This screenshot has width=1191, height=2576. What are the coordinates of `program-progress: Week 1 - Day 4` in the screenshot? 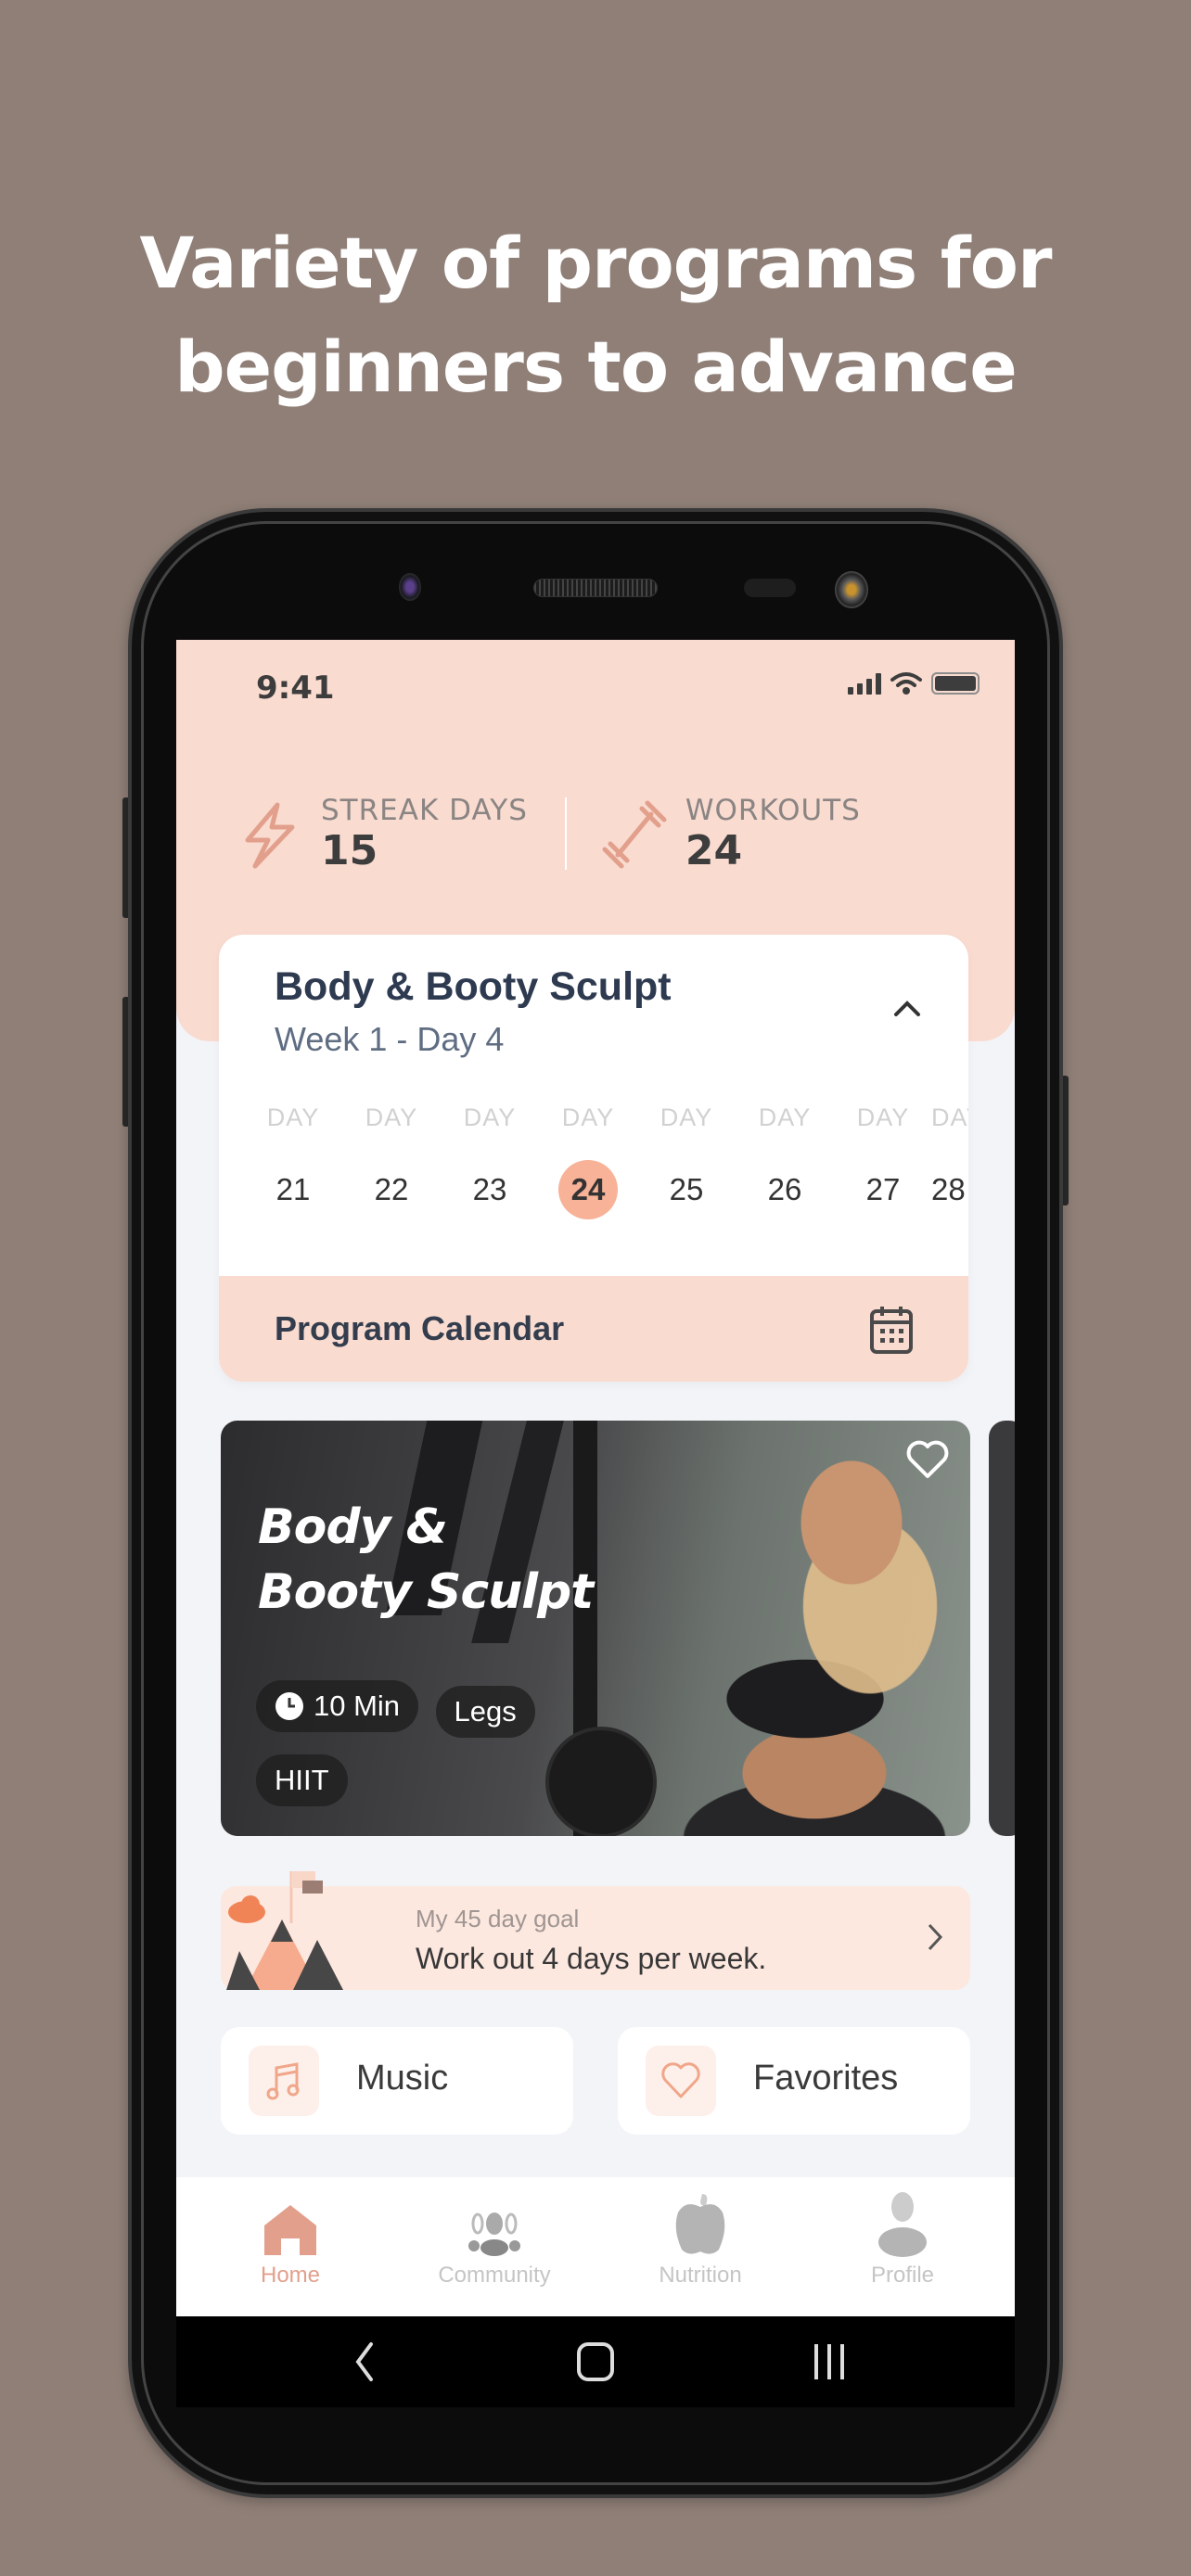 It's located at (390, 1039).